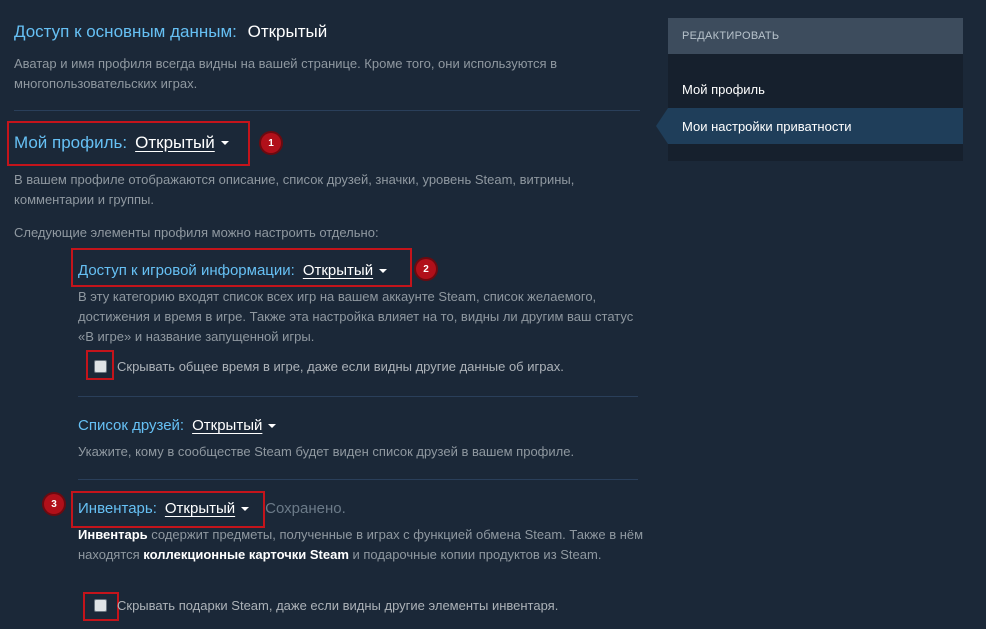 The width and height of the screenshot is (986, 629). What do you see at coordinates (475, 554) in the screenshot?
I see `inventory-desc-part-2: и подарочные копии продуктов из Steam.` at bounding box center [475, 554].